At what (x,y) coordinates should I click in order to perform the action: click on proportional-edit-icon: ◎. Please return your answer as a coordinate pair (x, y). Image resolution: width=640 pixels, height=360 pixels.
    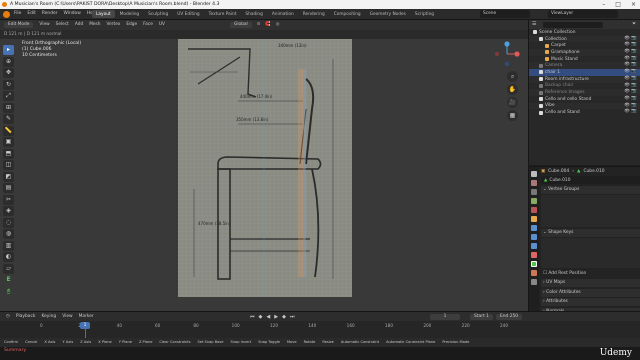
    Looking at the image, I should click on (278, 25).